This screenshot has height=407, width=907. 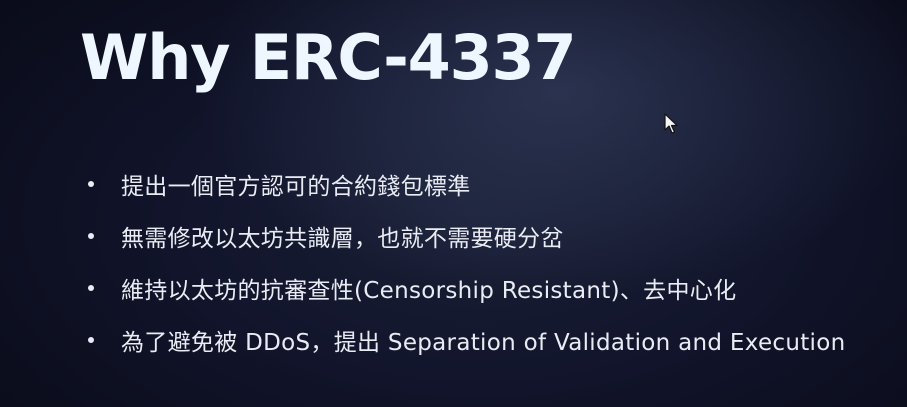 What do you see at coordinates (328, 57) in the screenshot?
I see `slide-title: Why ERC-4337` at bounding box center [328, 57].